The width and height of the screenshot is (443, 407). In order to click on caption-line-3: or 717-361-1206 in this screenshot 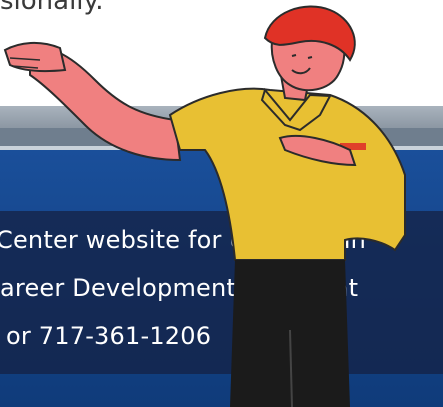, I will do `click(109, 336)`.